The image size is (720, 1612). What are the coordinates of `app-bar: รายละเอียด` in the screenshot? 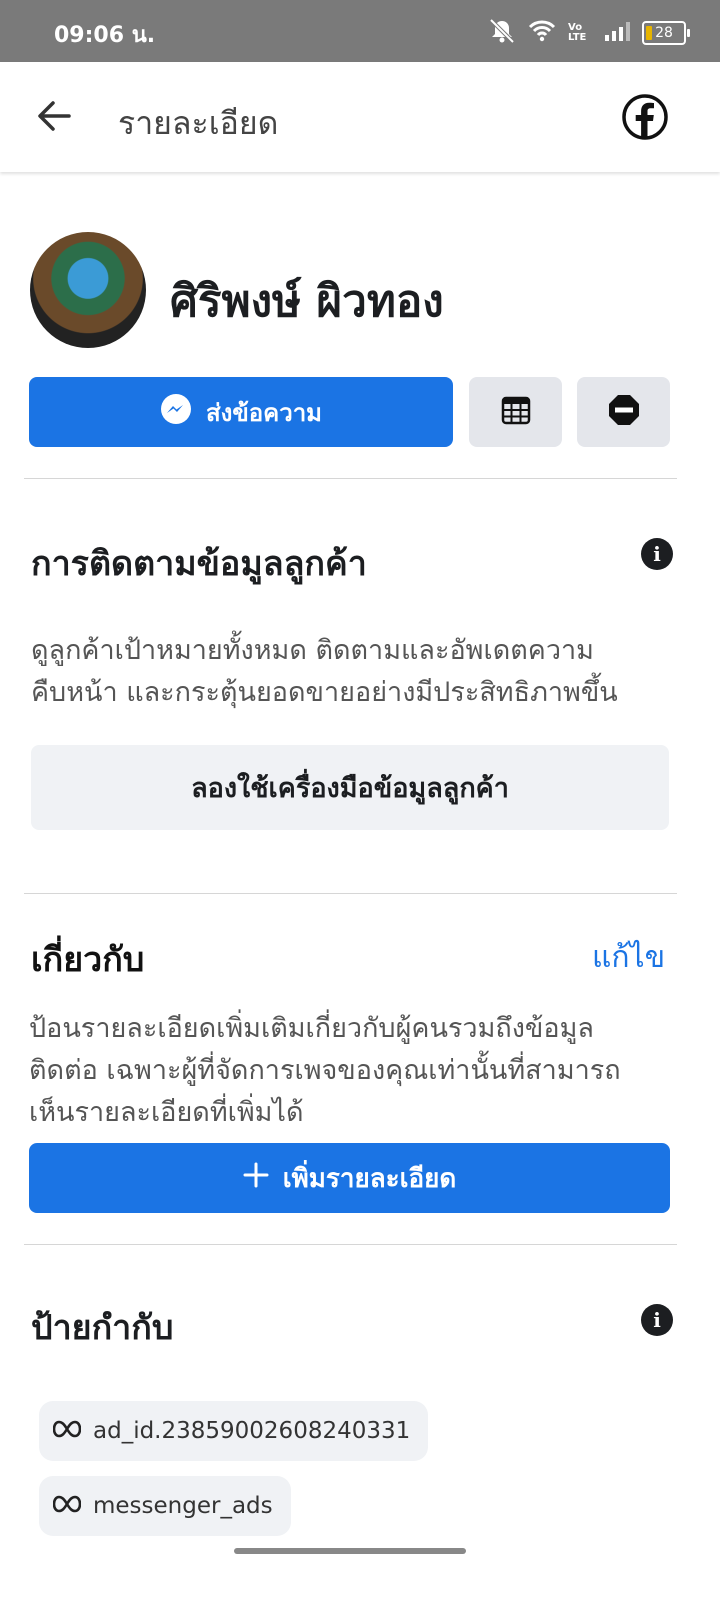 It's located at (360, 117).